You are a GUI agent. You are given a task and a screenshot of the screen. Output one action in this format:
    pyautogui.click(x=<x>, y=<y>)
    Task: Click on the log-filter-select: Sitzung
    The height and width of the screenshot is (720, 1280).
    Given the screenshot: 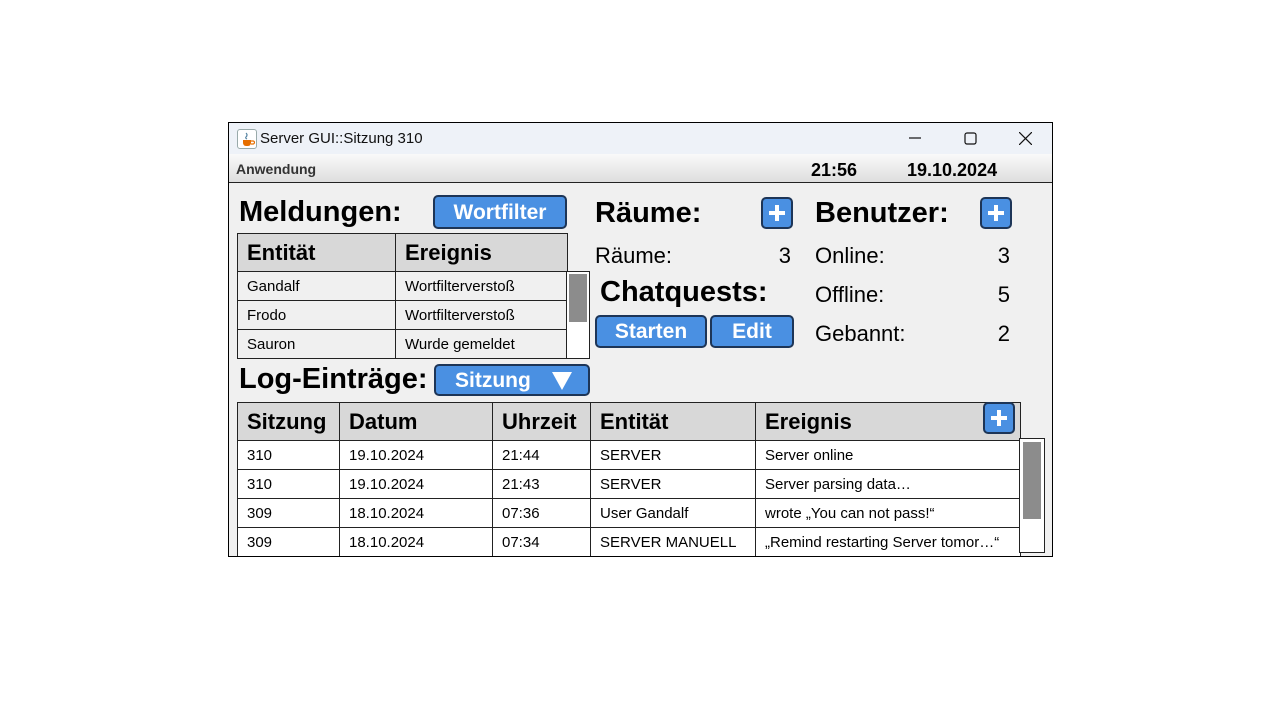 What is the action you would take?
    pyautogui.click(x=512, y=380)
    